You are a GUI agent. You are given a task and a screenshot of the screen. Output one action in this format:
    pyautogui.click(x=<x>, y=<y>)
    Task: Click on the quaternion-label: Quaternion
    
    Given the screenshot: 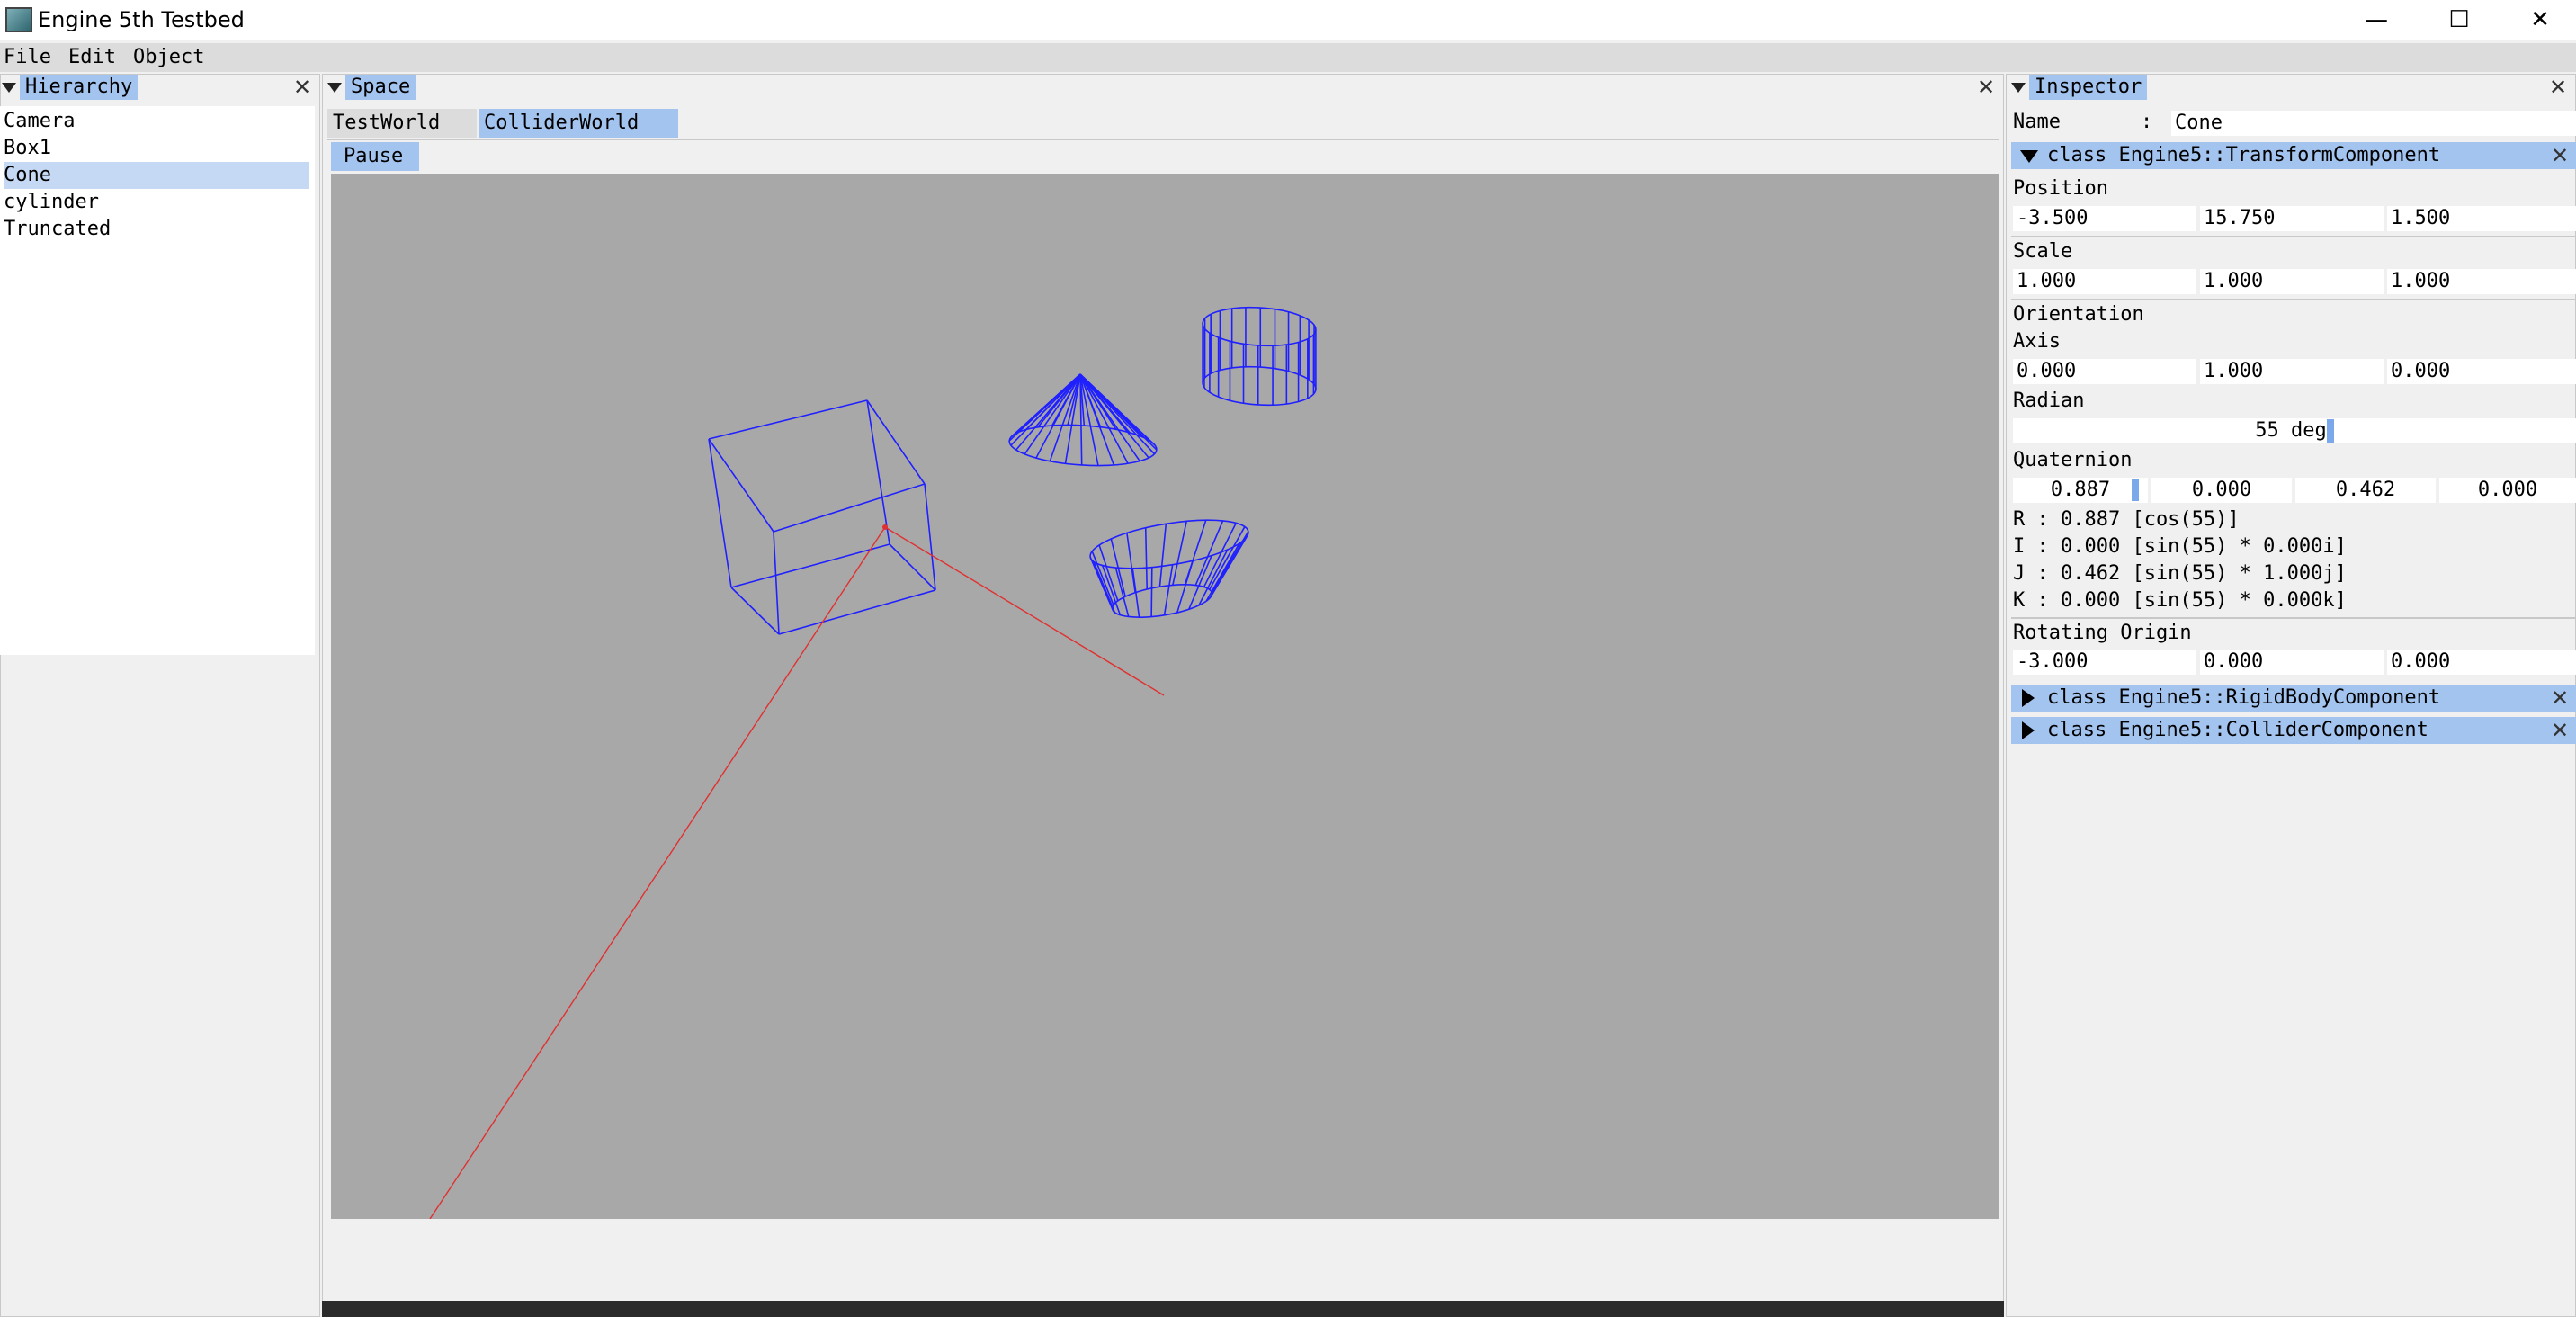 What is the action you would take?
    pyautogui.click(x=2073, y=460)
    